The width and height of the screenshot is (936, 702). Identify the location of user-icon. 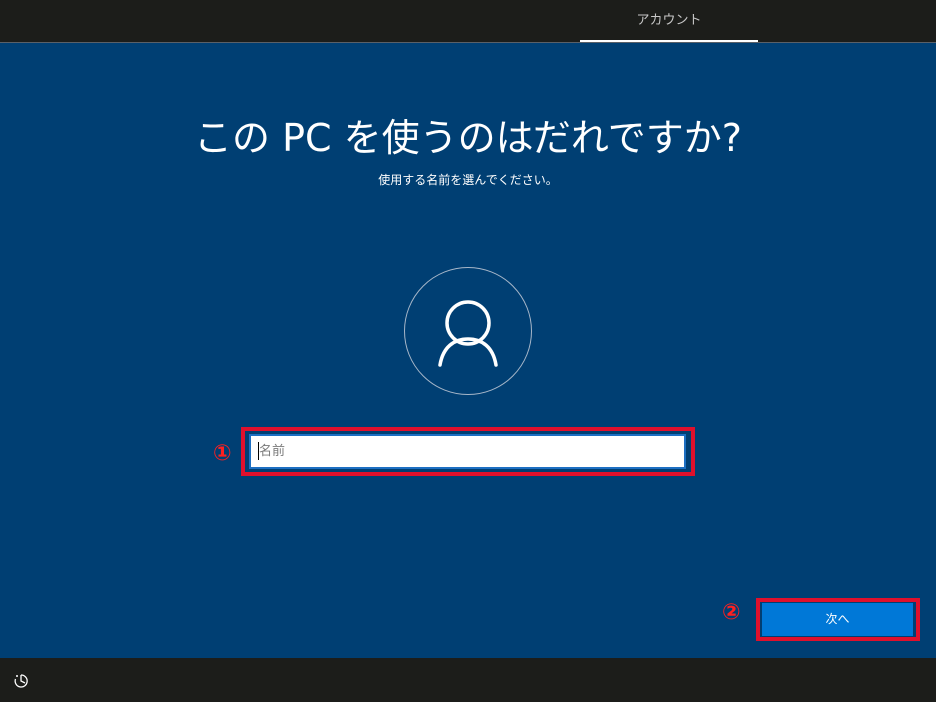
(468, 333).